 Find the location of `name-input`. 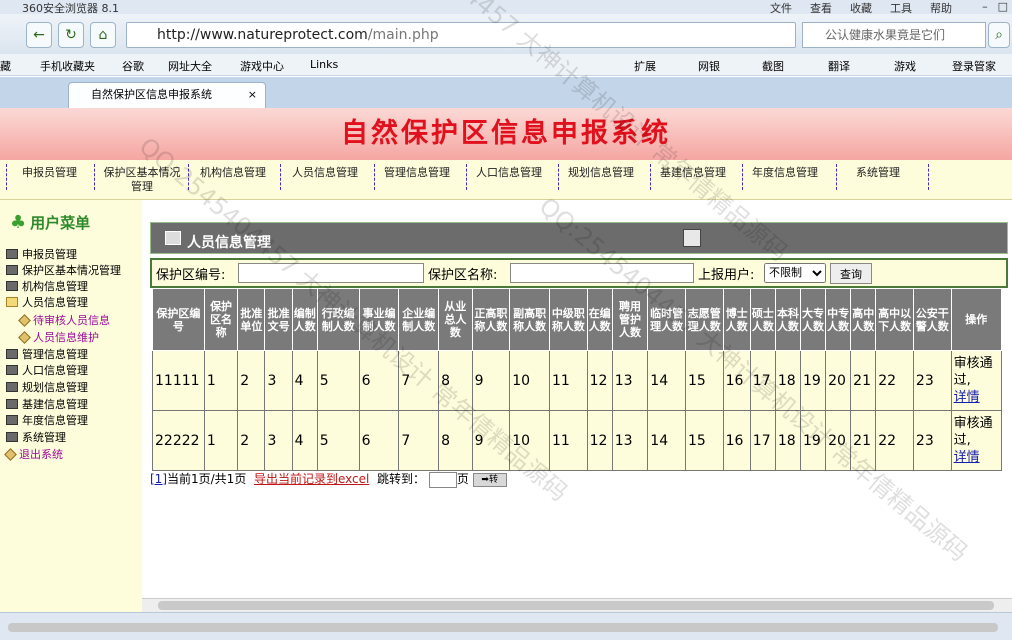

name-input is located at coordinates (602, 273).